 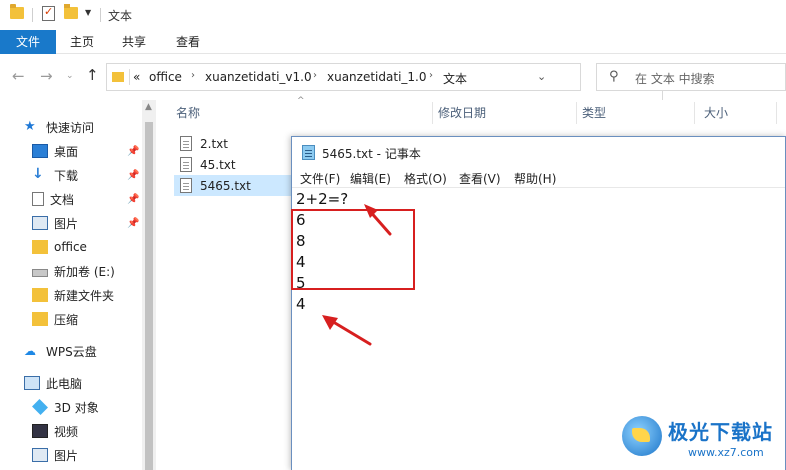 What do you see at coordinates (353, 249) in the screenshot?
I see `highlight-box` at bounding box center [353, 249].